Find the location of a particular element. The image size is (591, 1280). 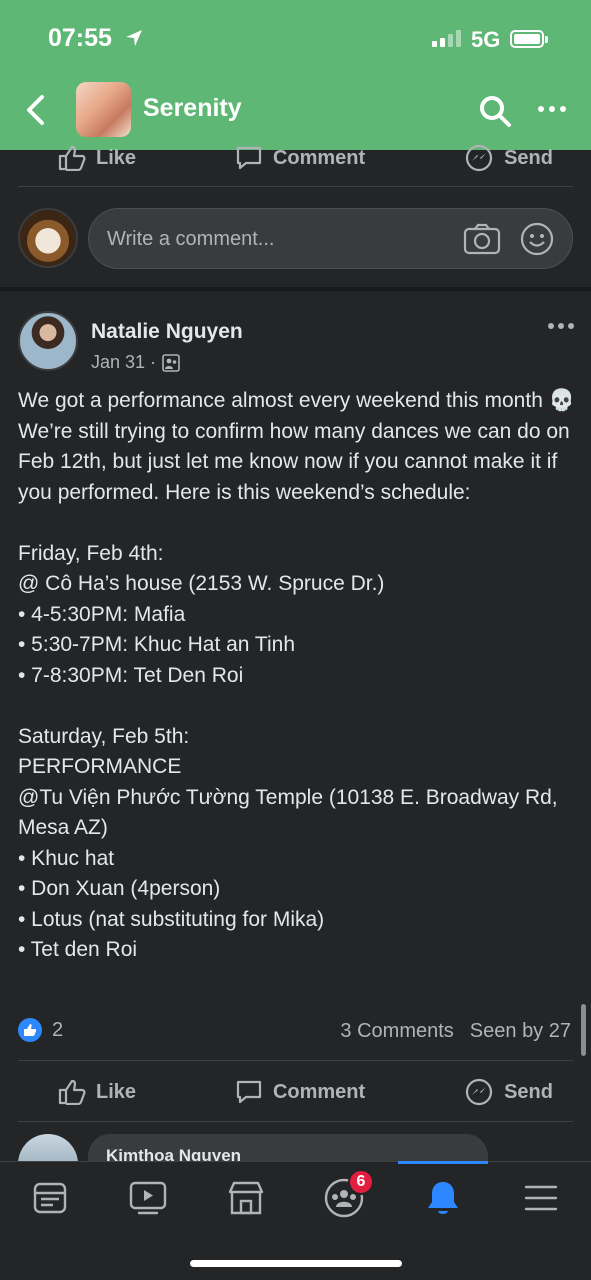

author-avatar is located at coordinates (48, 341).